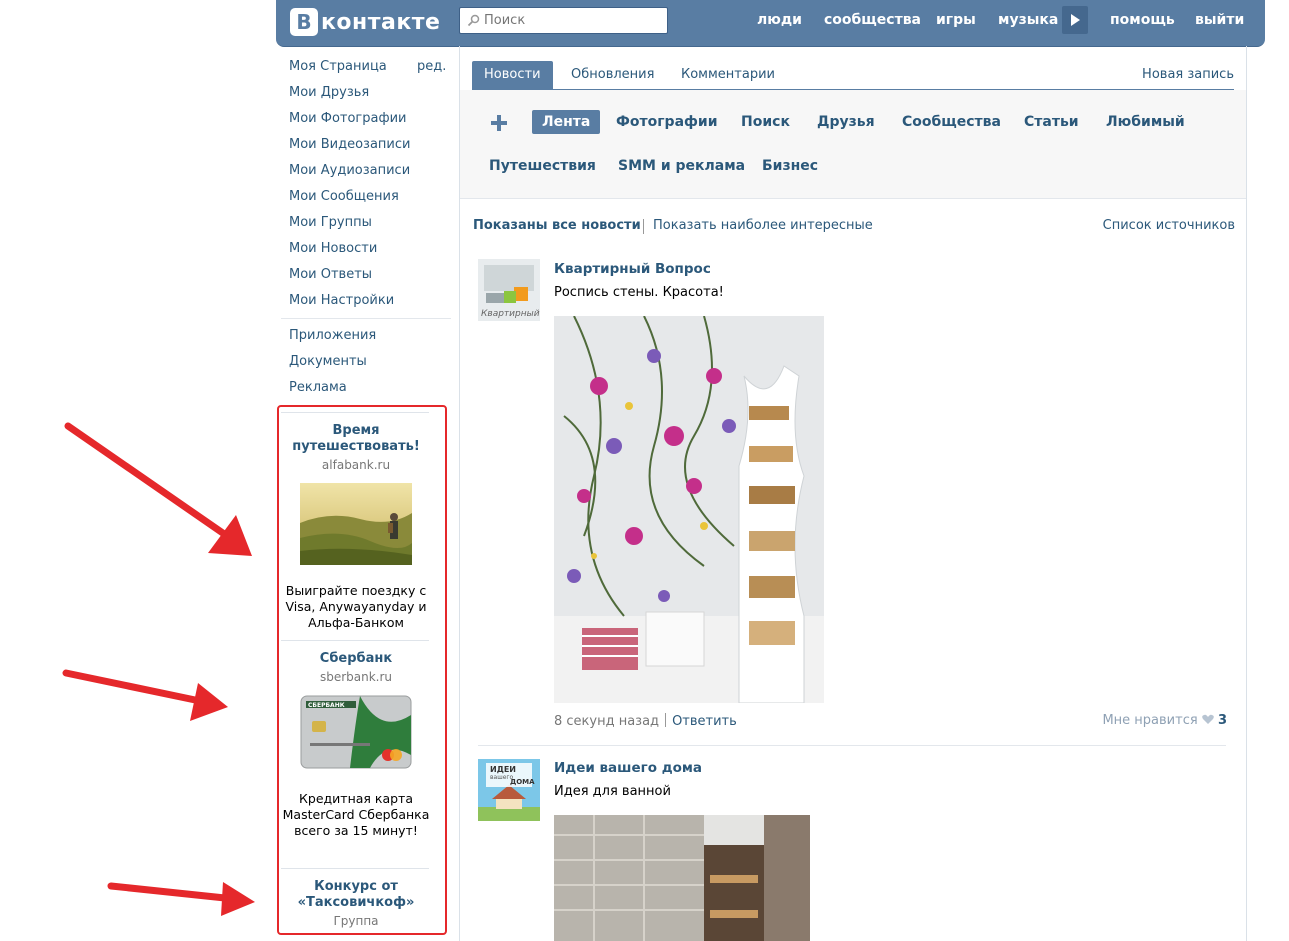 Image resolution: width=1289 pixels, height=941 pixels. Describe the element at coordinates (499, 123) in the screenshot. I see `add-list-icon` at that location.